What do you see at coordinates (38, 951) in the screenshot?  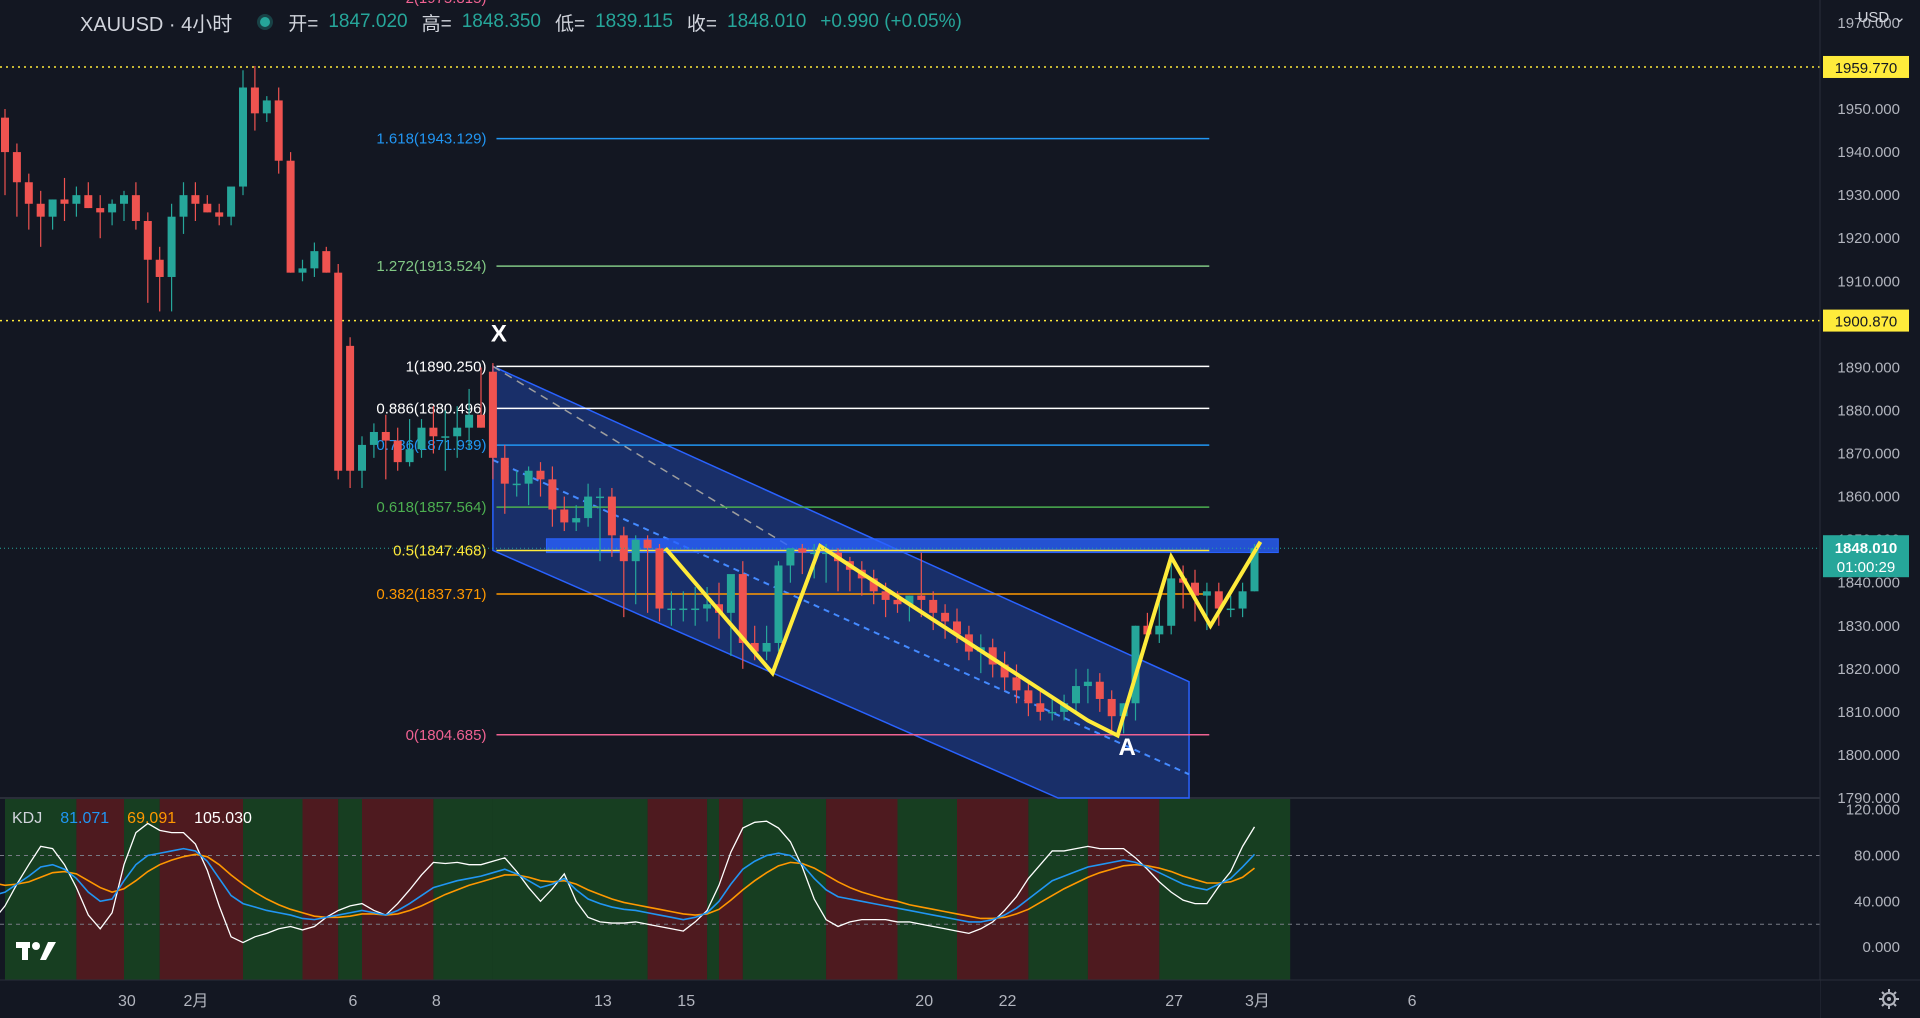 I see `tradingview-logo-icon` at bounding box center [38, 951].